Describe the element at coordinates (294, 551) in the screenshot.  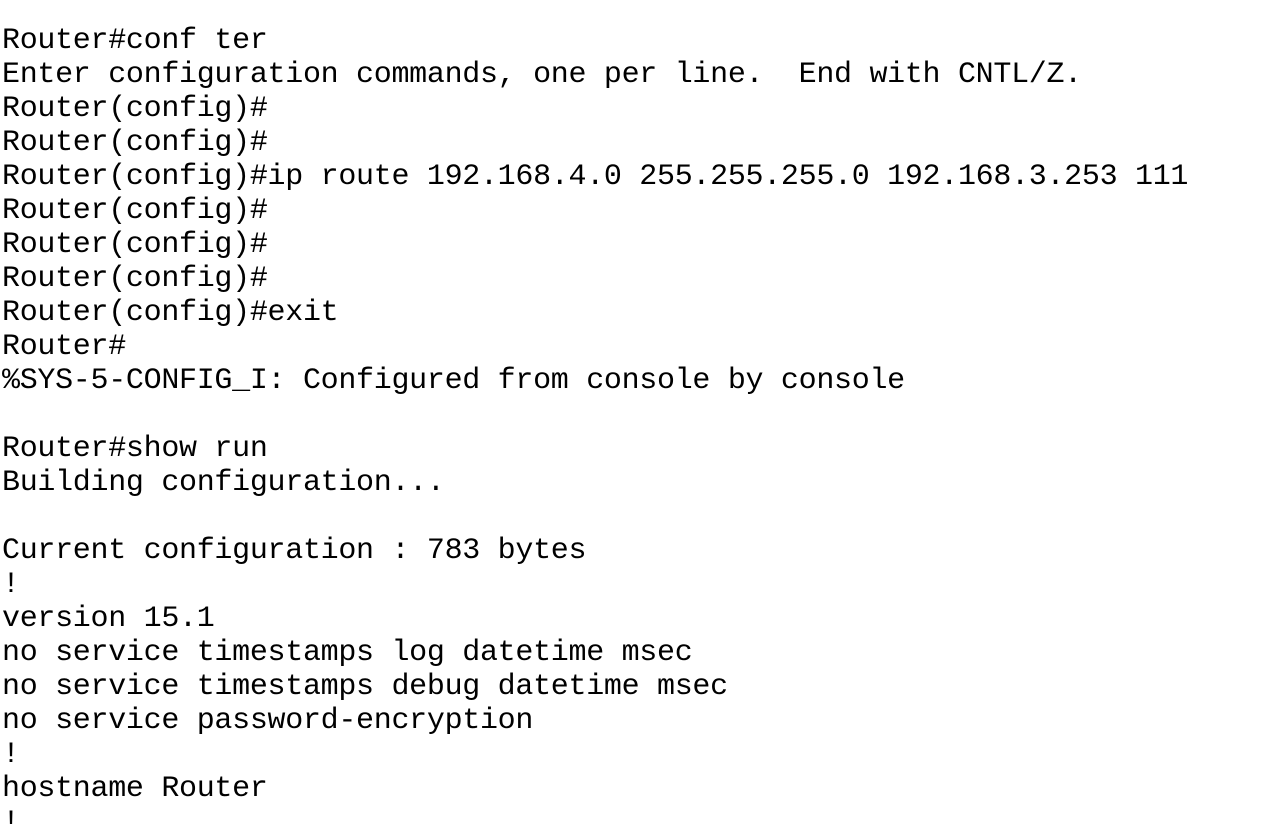
I see `terminal-line: Current configuration : 783 bytes` at that location.